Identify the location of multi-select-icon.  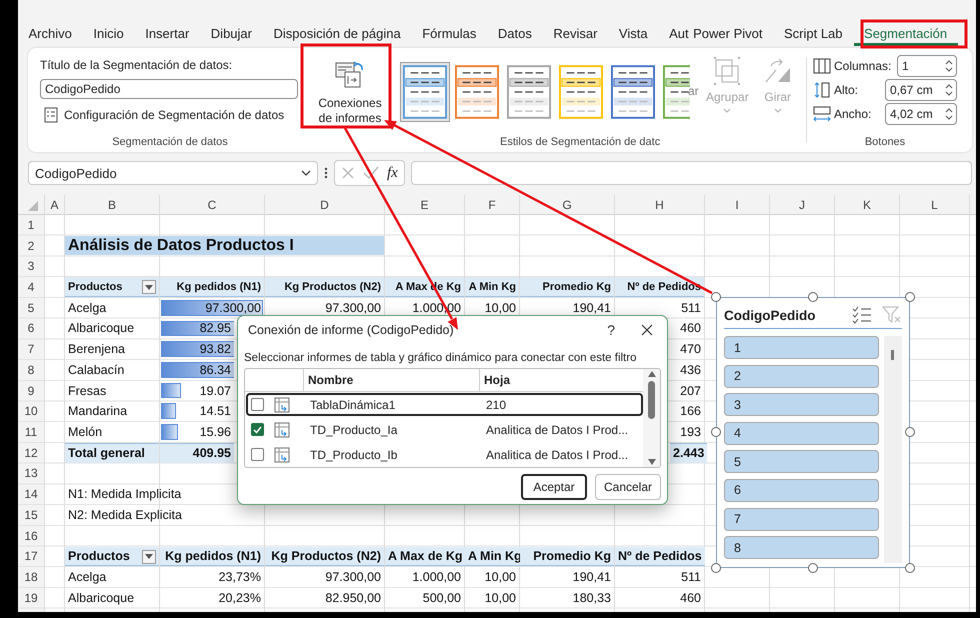
(862, 315).